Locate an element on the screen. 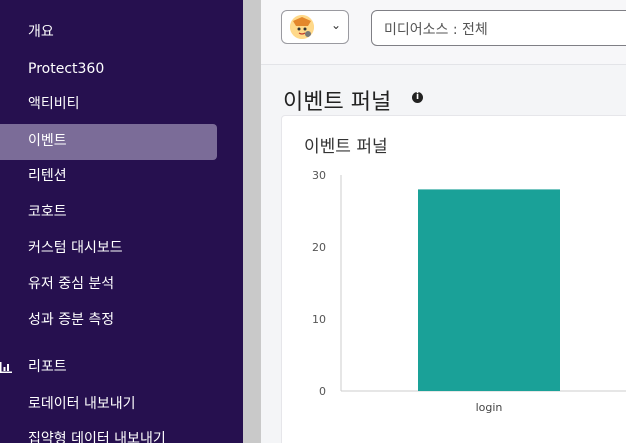 The image size is (626, 443). y-tick-label: 30 is located at coordinates (319, 175).